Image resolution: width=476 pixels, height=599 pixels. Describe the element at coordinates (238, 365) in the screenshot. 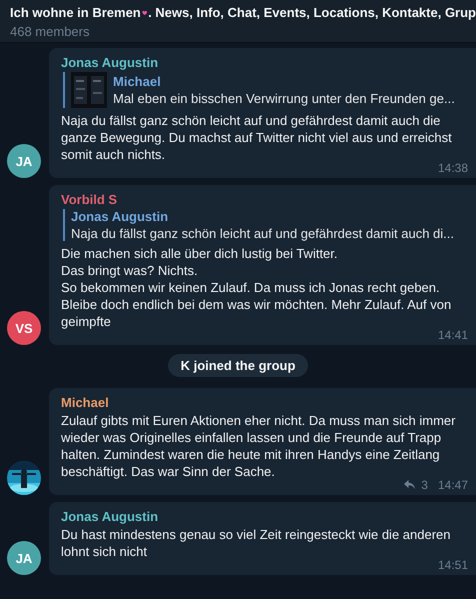

I see `service-message: K joined the group` at that location.